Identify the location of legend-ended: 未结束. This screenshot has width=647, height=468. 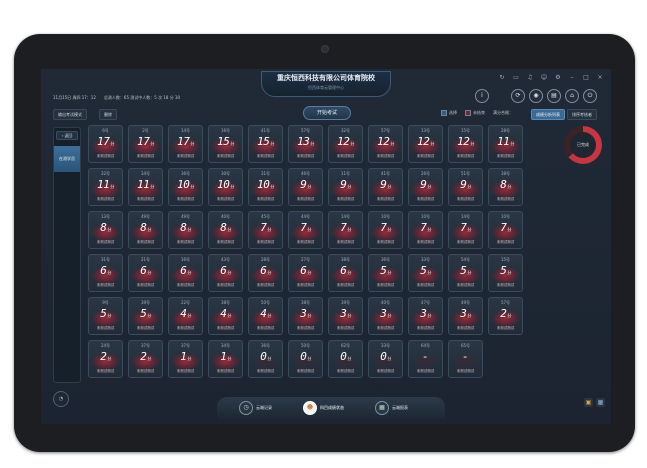
(475, 113).